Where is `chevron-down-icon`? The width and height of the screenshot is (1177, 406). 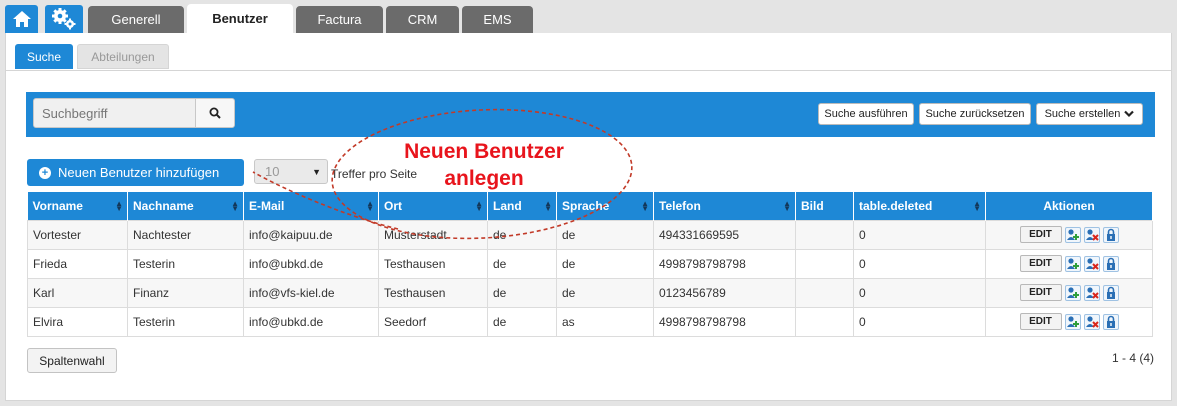 chevron-down-icon is located at coordinates (1129, 114).